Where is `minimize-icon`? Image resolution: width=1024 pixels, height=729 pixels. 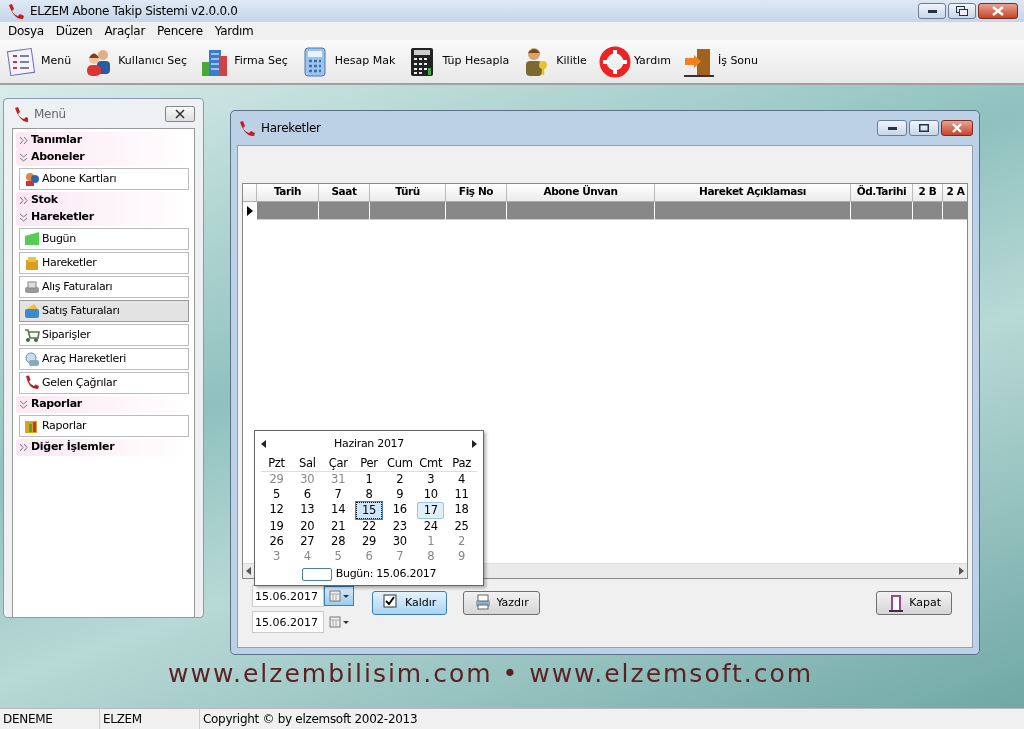
minimize-icon is located at coordinates (932, 11).